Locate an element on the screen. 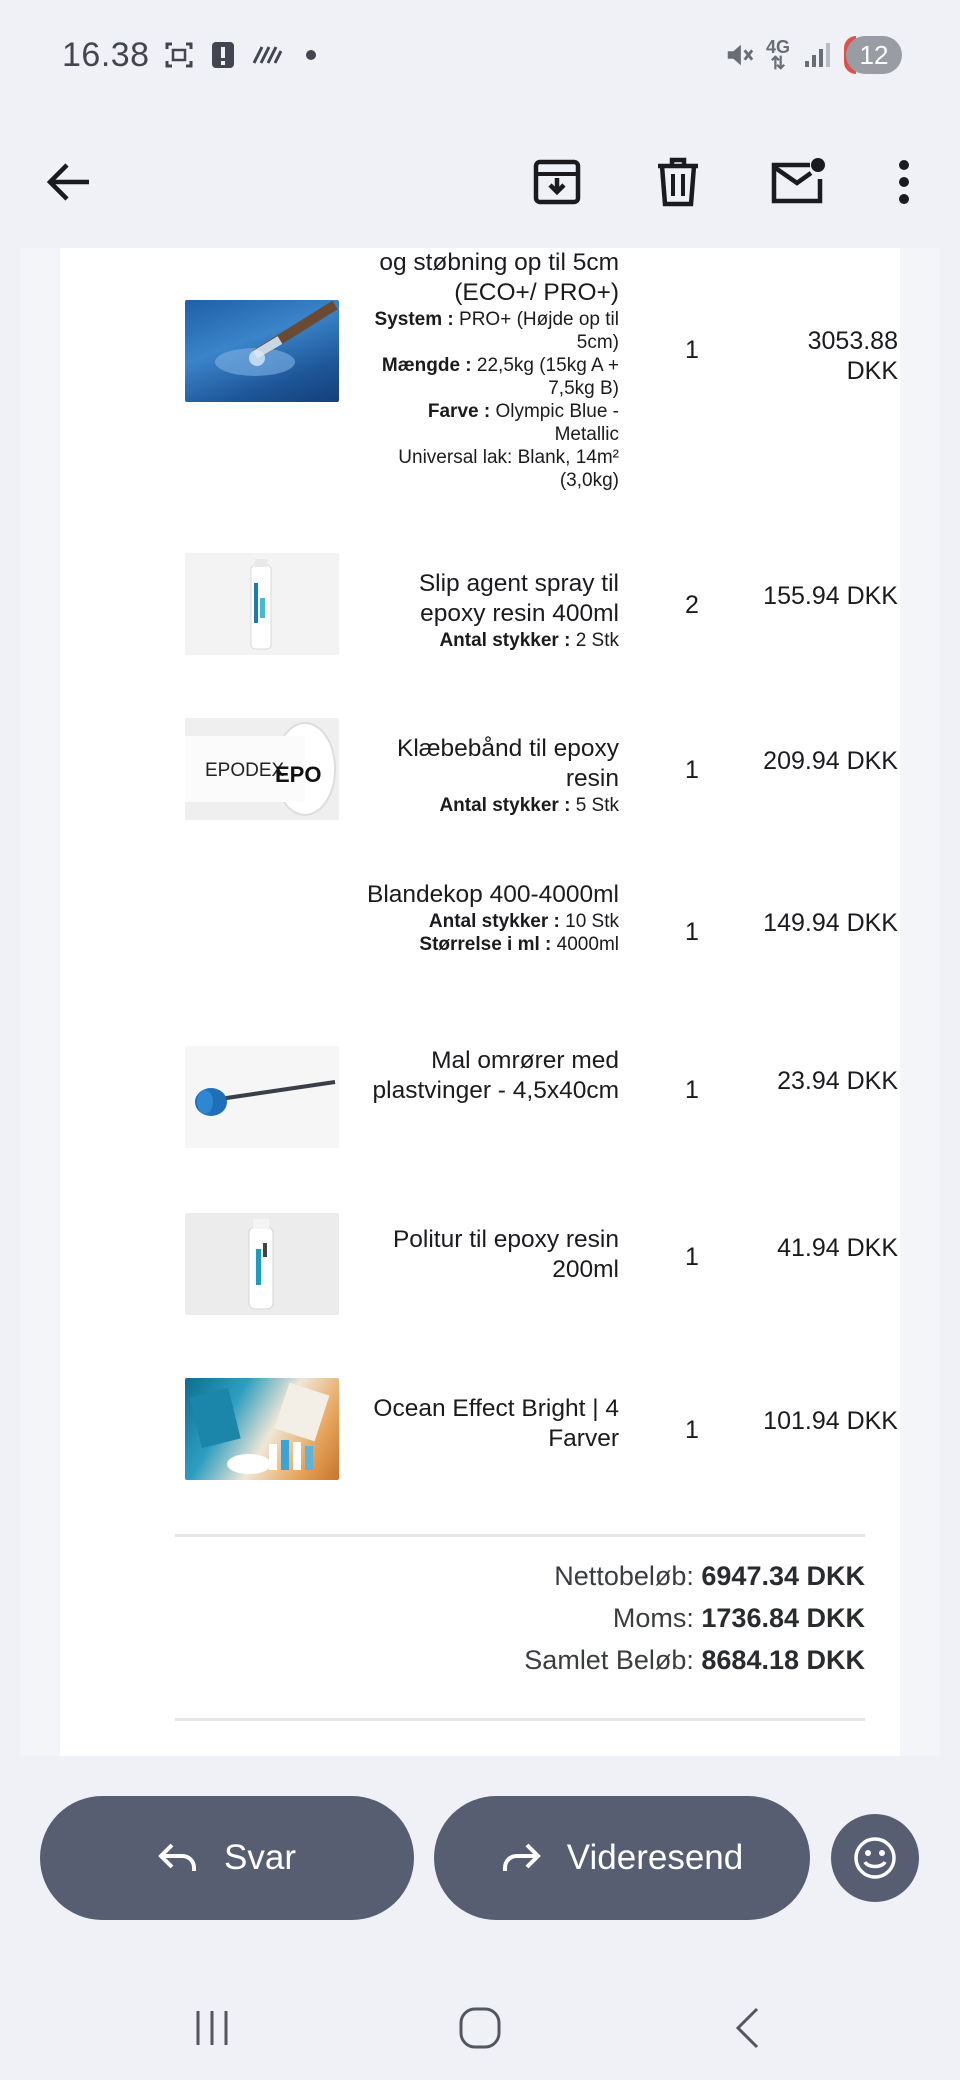 The height and width of the screenshot is (2080, 960). item-meta-amount: Mængde : 22,5kg (15kg A + 7,5kg B) is located at coordinates (492, 377).